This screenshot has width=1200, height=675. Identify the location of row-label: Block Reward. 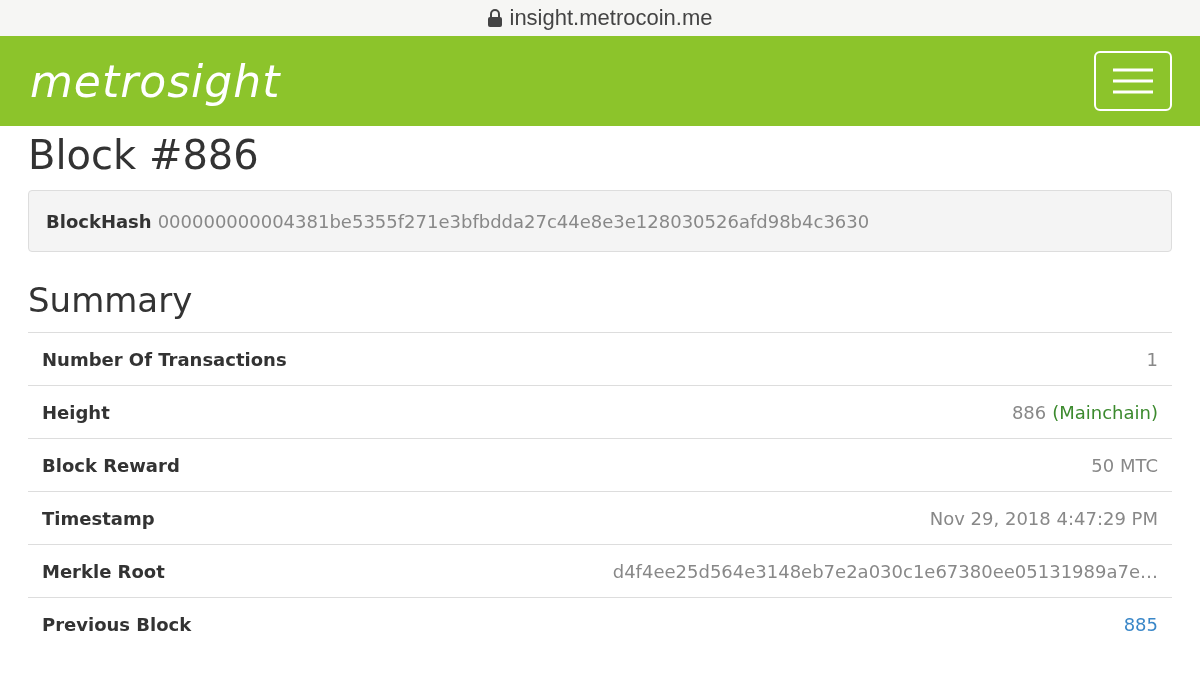
(111, 465).